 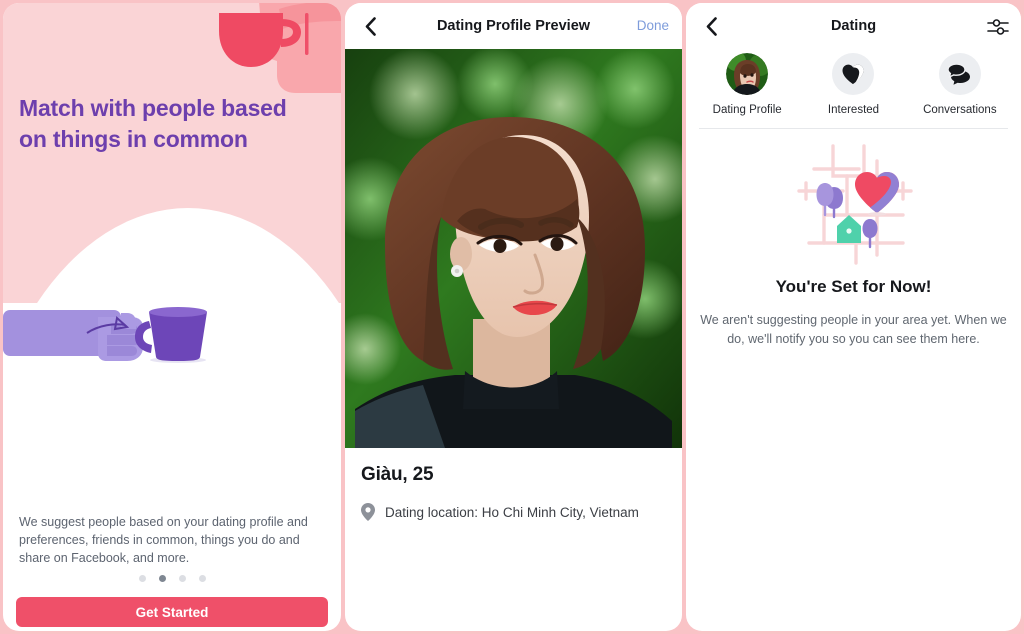 I want to click on tab-dating-profile: Dating Profile, so click(x=747, y=84).